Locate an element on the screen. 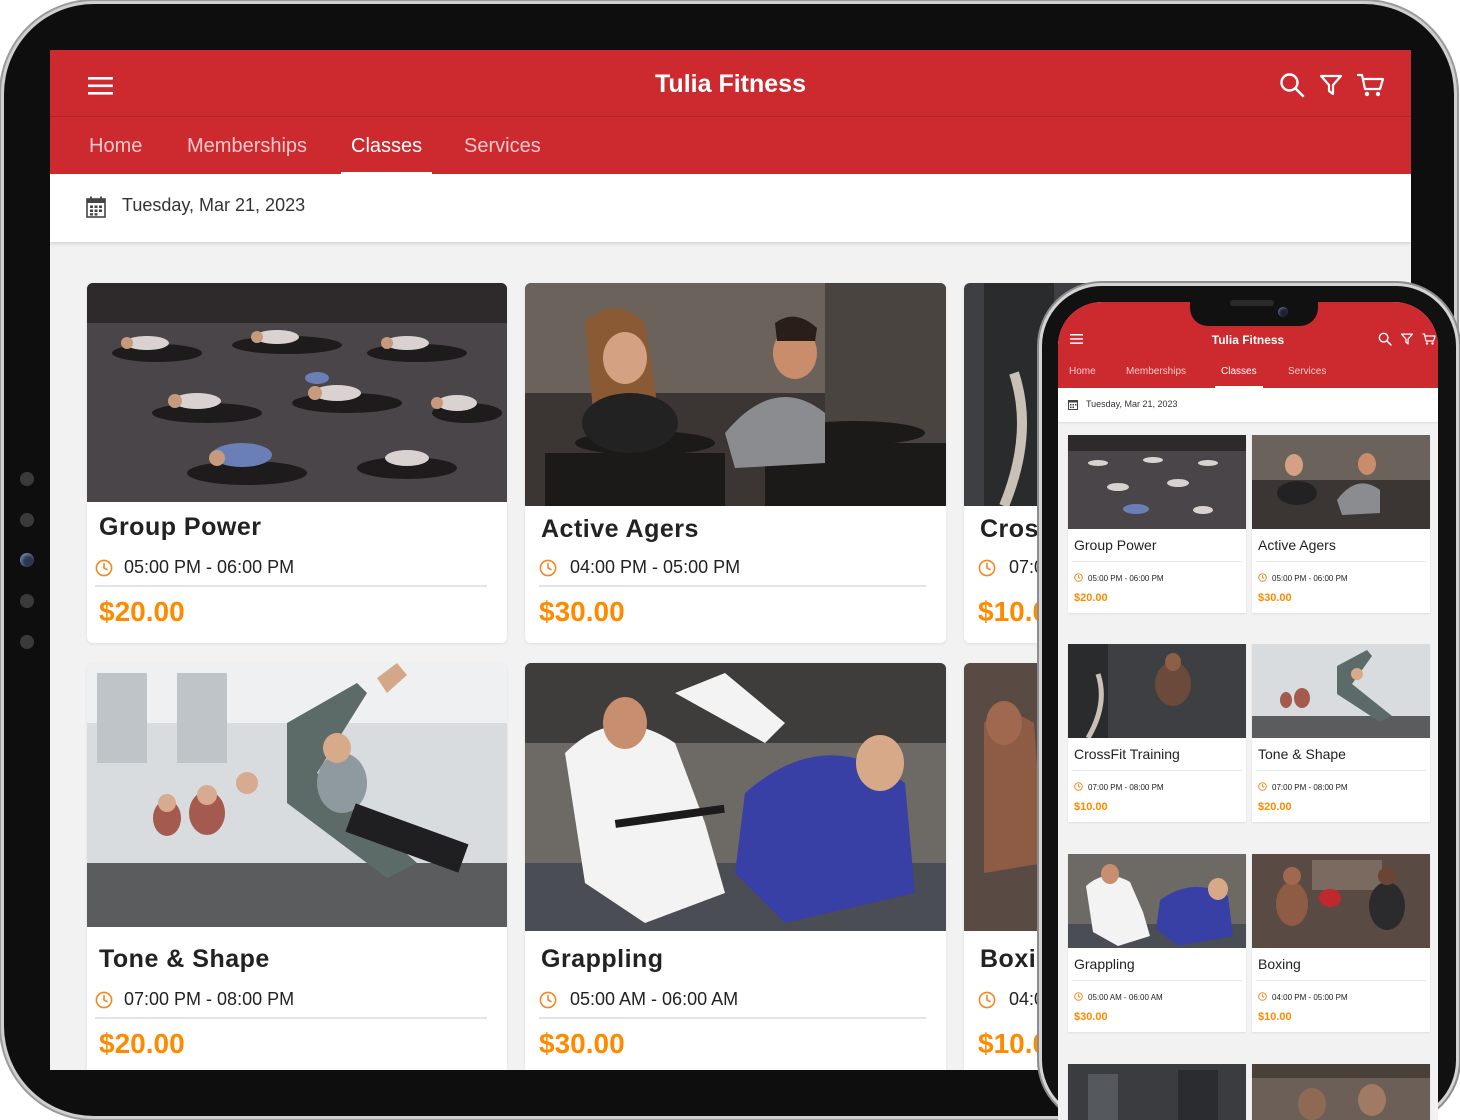 The height and width of the screenshot is (1120, 1460). class-card: Active Agers 05:00 PM - 06:00 PM $30.00 is located at coordinates (1341, 524).